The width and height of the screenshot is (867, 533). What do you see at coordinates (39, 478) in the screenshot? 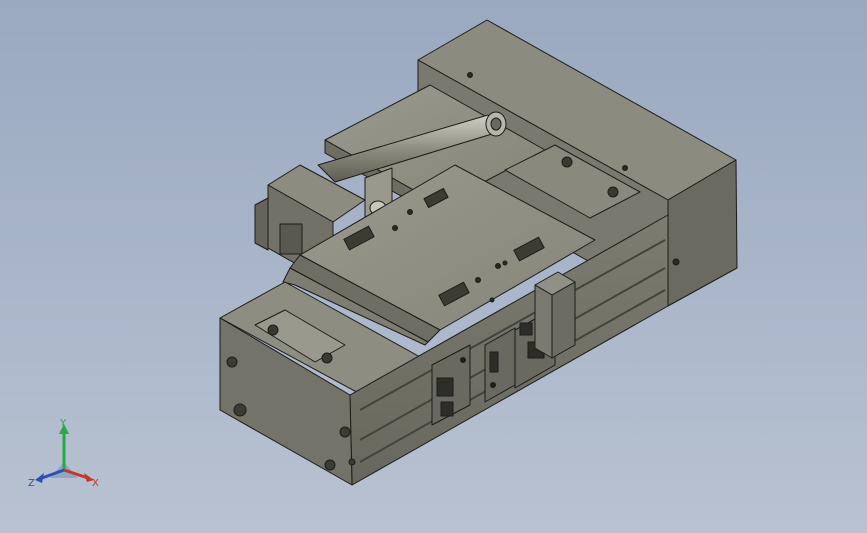
I see `z-axis-arrow-icon` at bounding box center [39, 478].